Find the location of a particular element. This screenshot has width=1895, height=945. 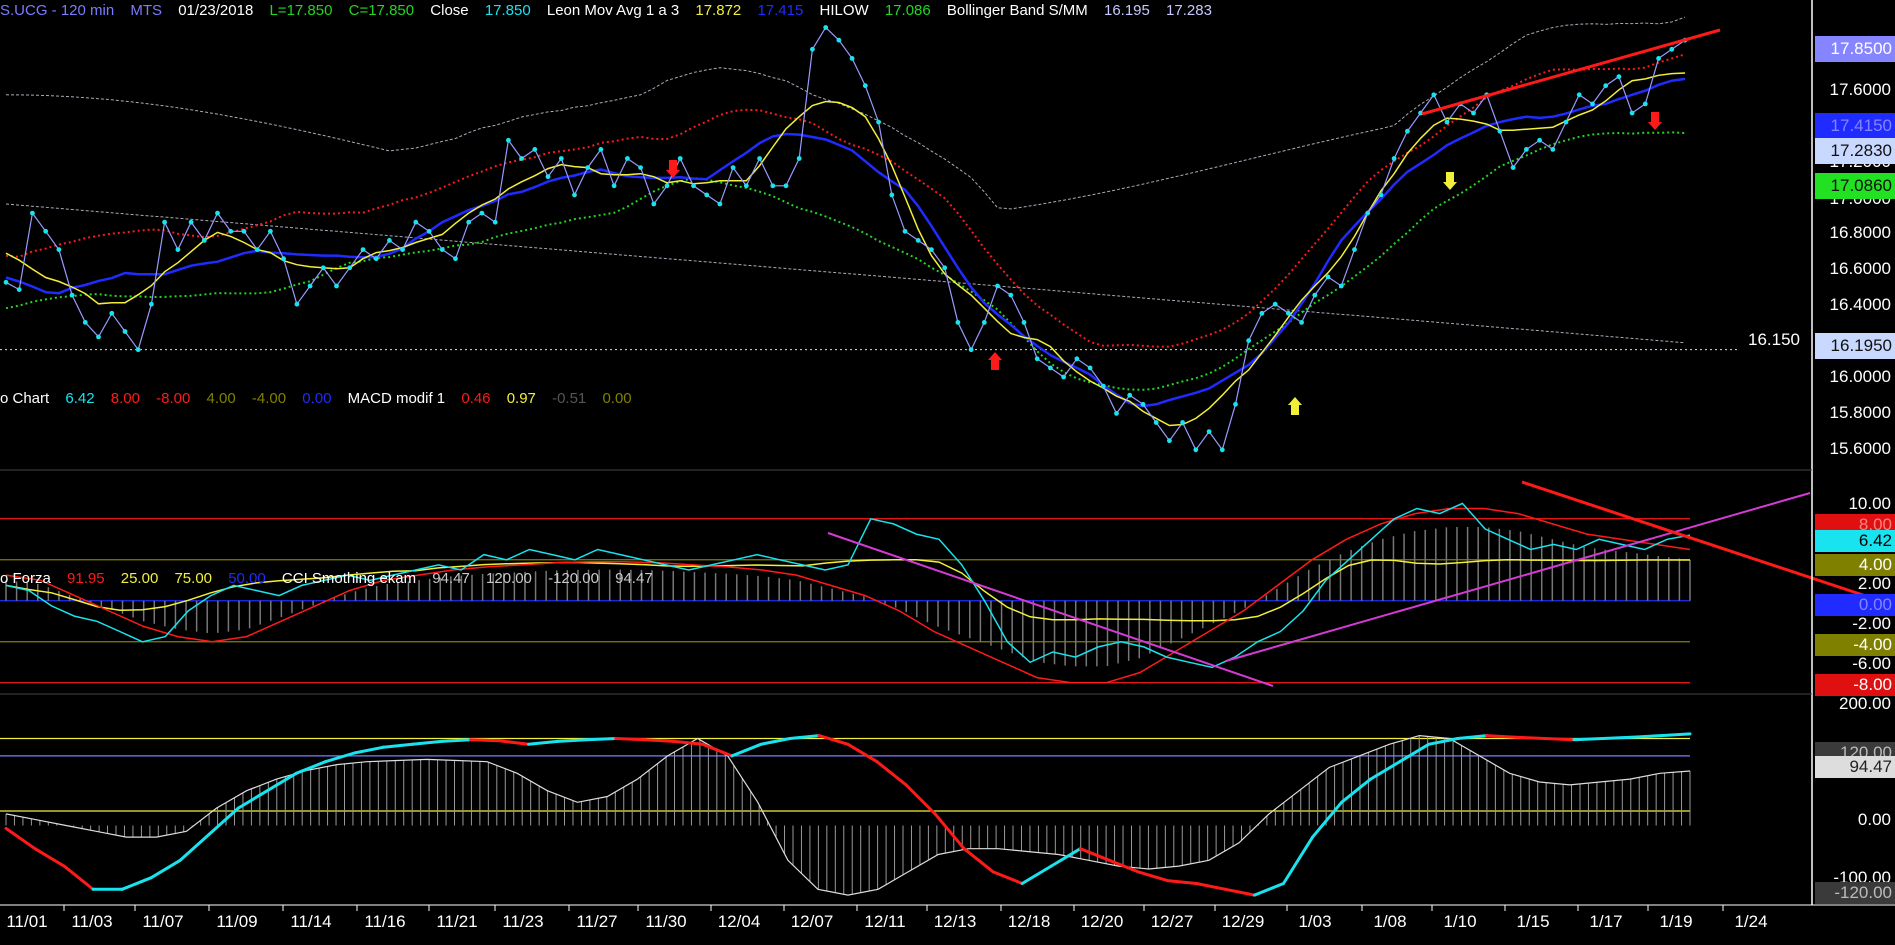

x-tick-label: 11/23 is located at coordinates (523, 921).